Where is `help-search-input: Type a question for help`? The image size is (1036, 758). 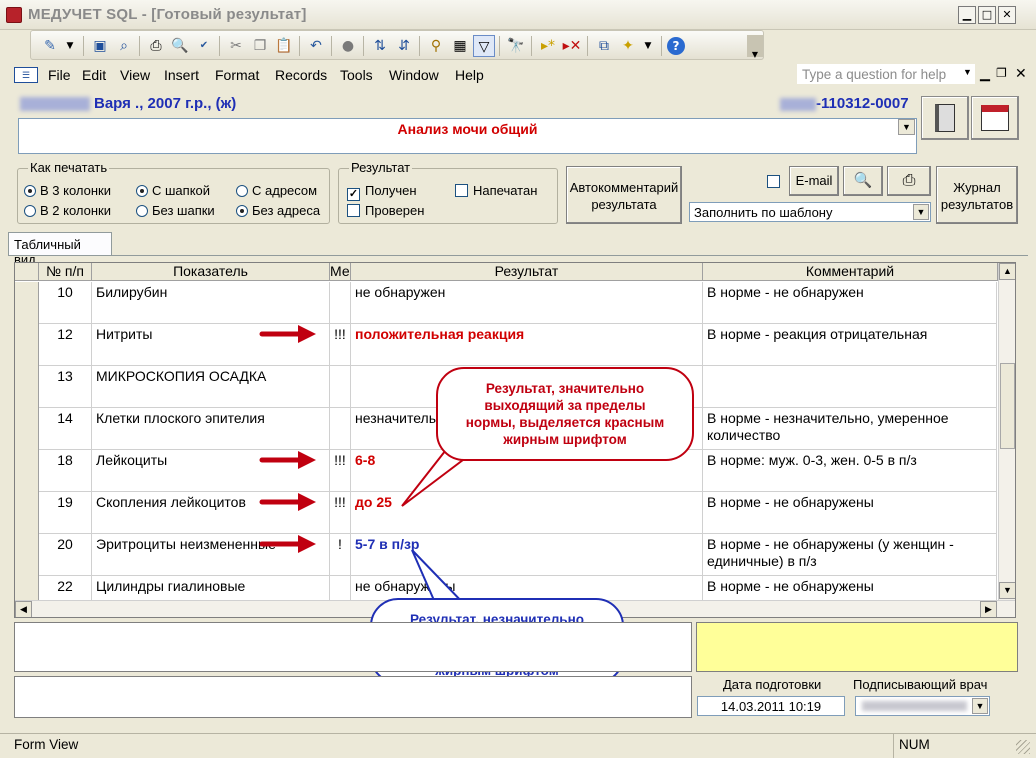 help-search-input: Type a question for help is located at coordinates (886, 74).